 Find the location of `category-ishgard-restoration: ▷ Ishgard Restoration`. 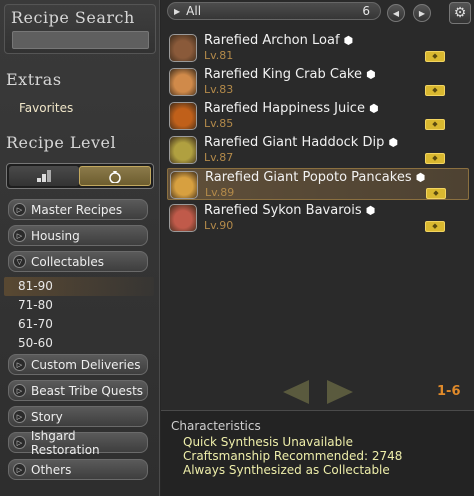

category-ishgard-restoration: ▷ Ishgard Restoration is located at coordinates (78, 443).